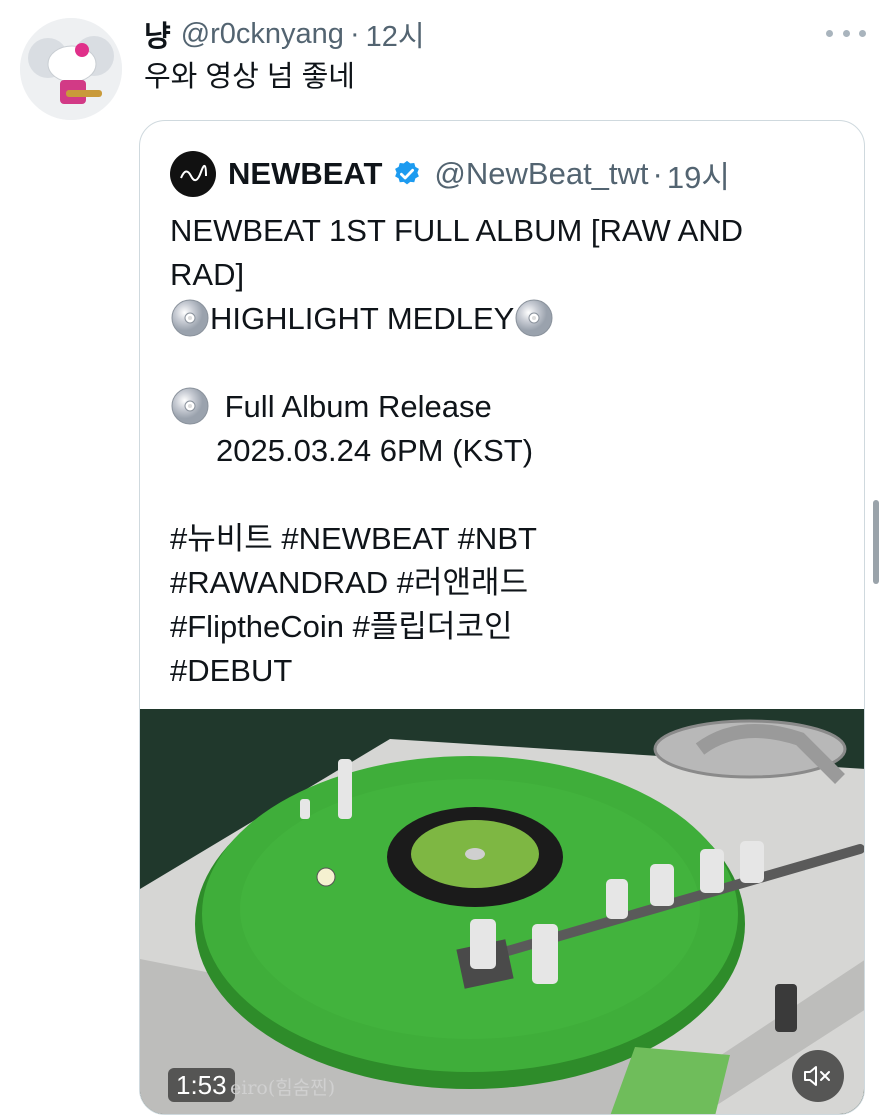 Image resolution: width=886 pixels, height=1119 pixels. I want to click on page-scrollbar, so click(876, 542).